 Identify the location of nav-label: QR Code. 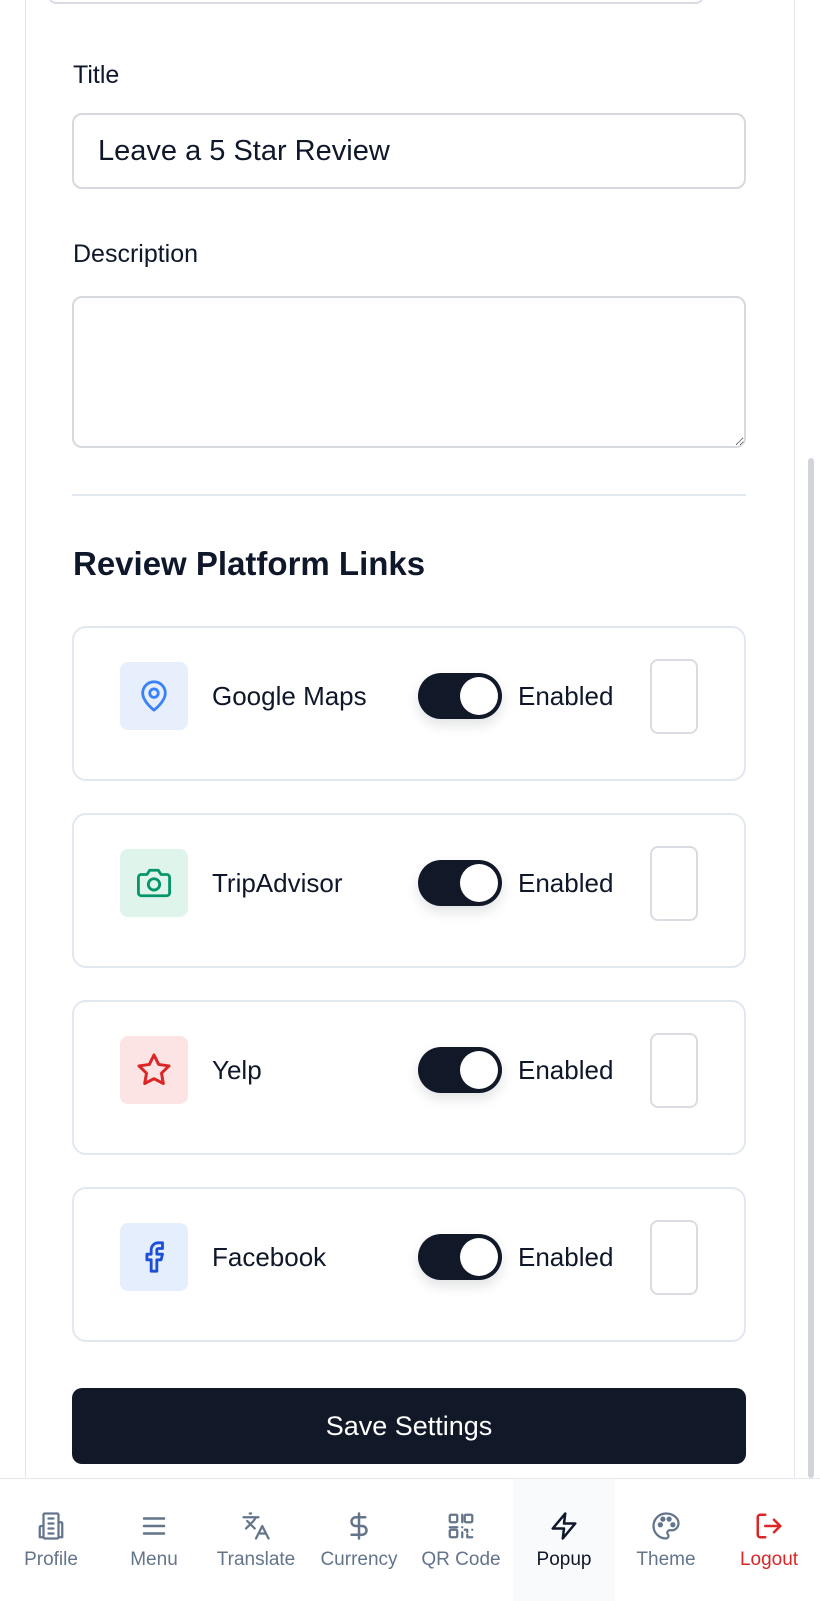
(461, 1559).